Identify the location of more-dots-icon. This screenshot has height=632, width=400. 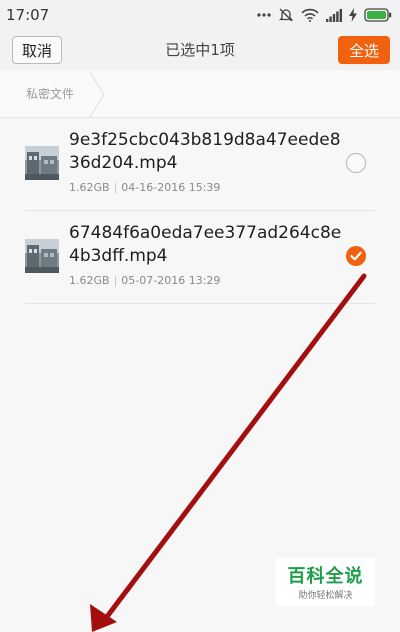
(264, 15).